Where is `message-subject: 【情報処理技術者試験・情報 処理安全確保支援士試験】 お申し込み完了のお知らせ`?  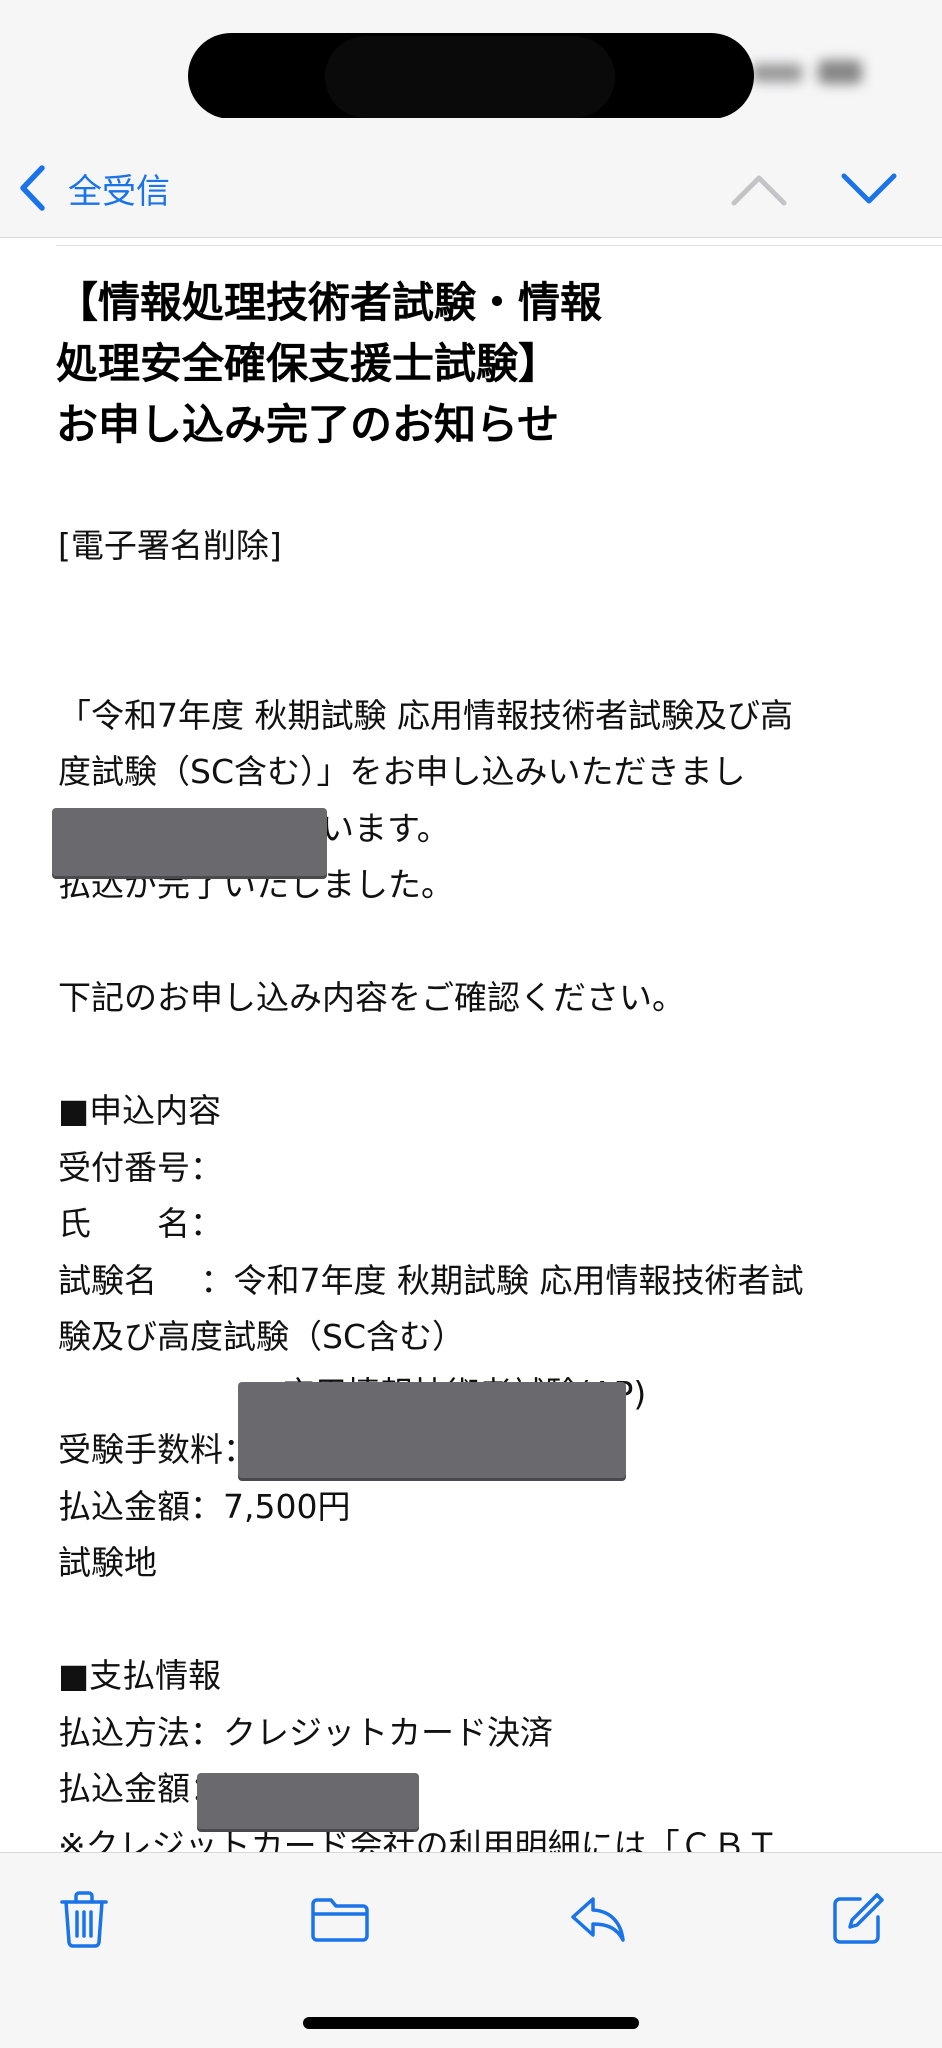 message-subject: 【情報処理技術者試験・情報 処理安全確保支援士試験】 お申し込み完了のお知らせ is located at coordinates (329, 363).